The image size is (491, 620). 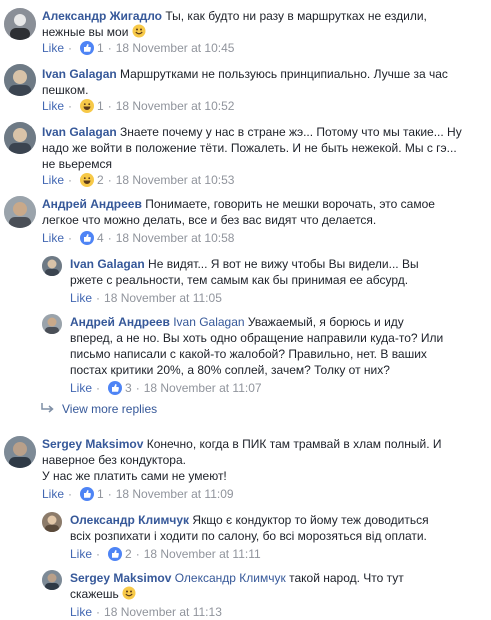 I want to click on comment-meta: Like · 1 · 18 November at 11:09, so click(x=138, y=494).